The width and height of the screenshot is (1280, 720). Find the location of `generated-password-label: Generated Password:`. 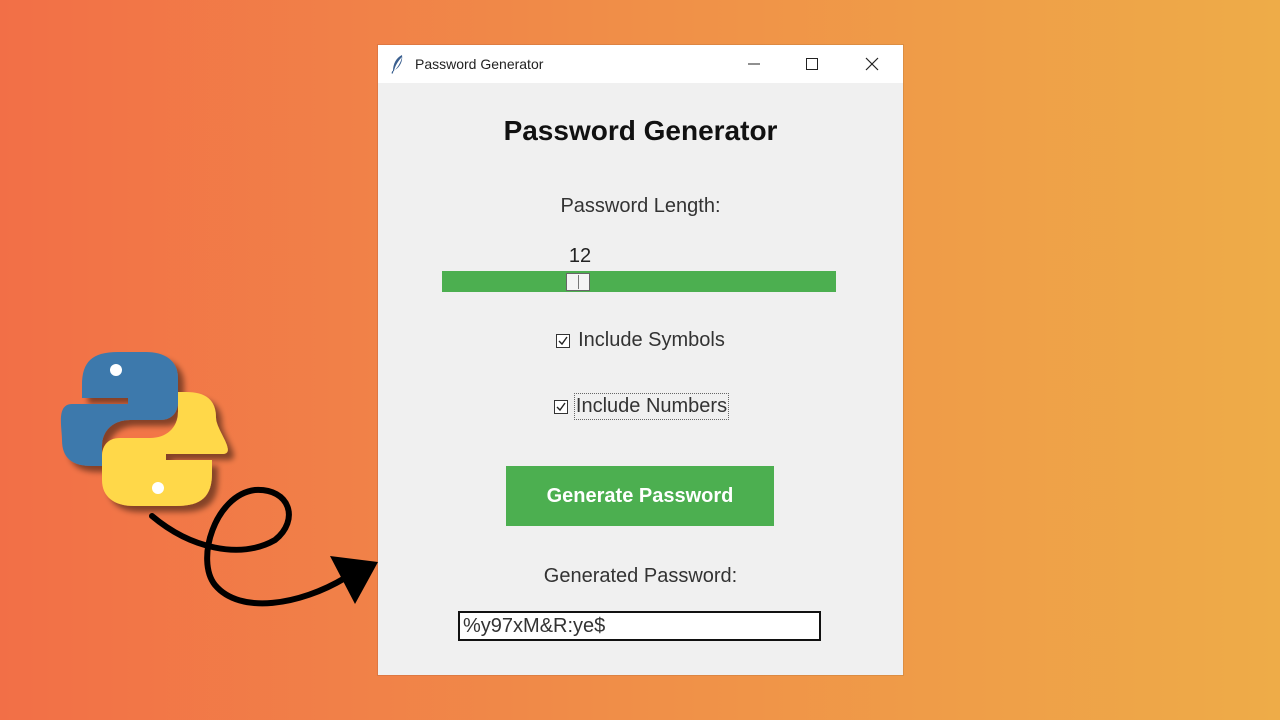

generated-password-label: Generated Password: is located at coordinates (640, 576).